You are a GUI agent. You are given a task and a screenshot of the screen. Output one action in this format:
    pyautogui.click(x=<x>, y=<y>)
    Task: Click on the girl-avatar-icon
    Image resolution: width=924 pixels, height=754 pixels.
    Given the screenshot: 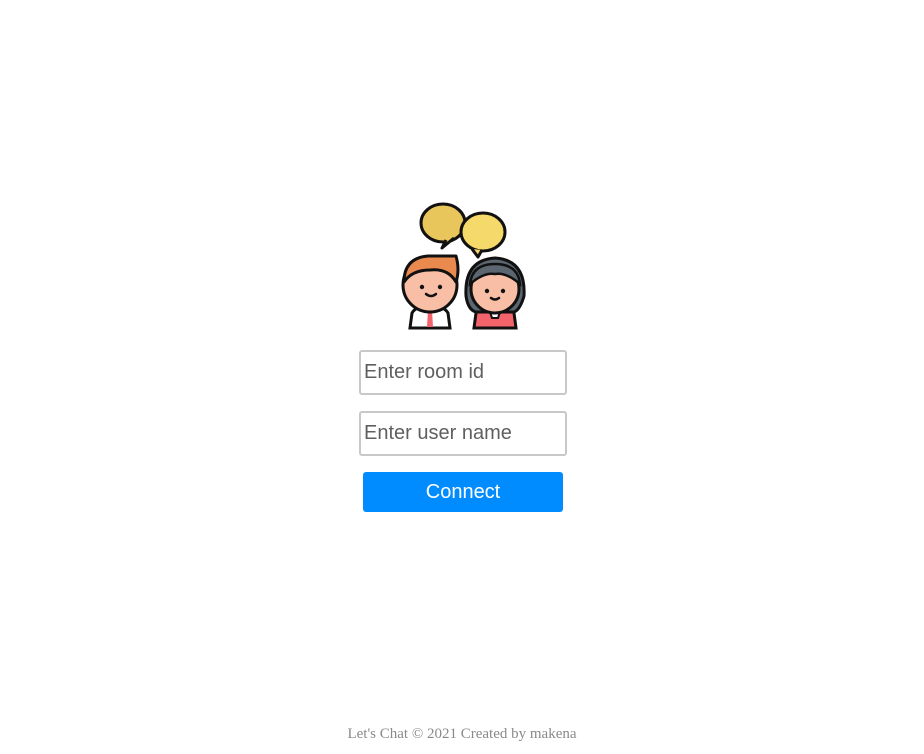 What is the action you would take?
    pyautogui.click(x=495, y=293)
    